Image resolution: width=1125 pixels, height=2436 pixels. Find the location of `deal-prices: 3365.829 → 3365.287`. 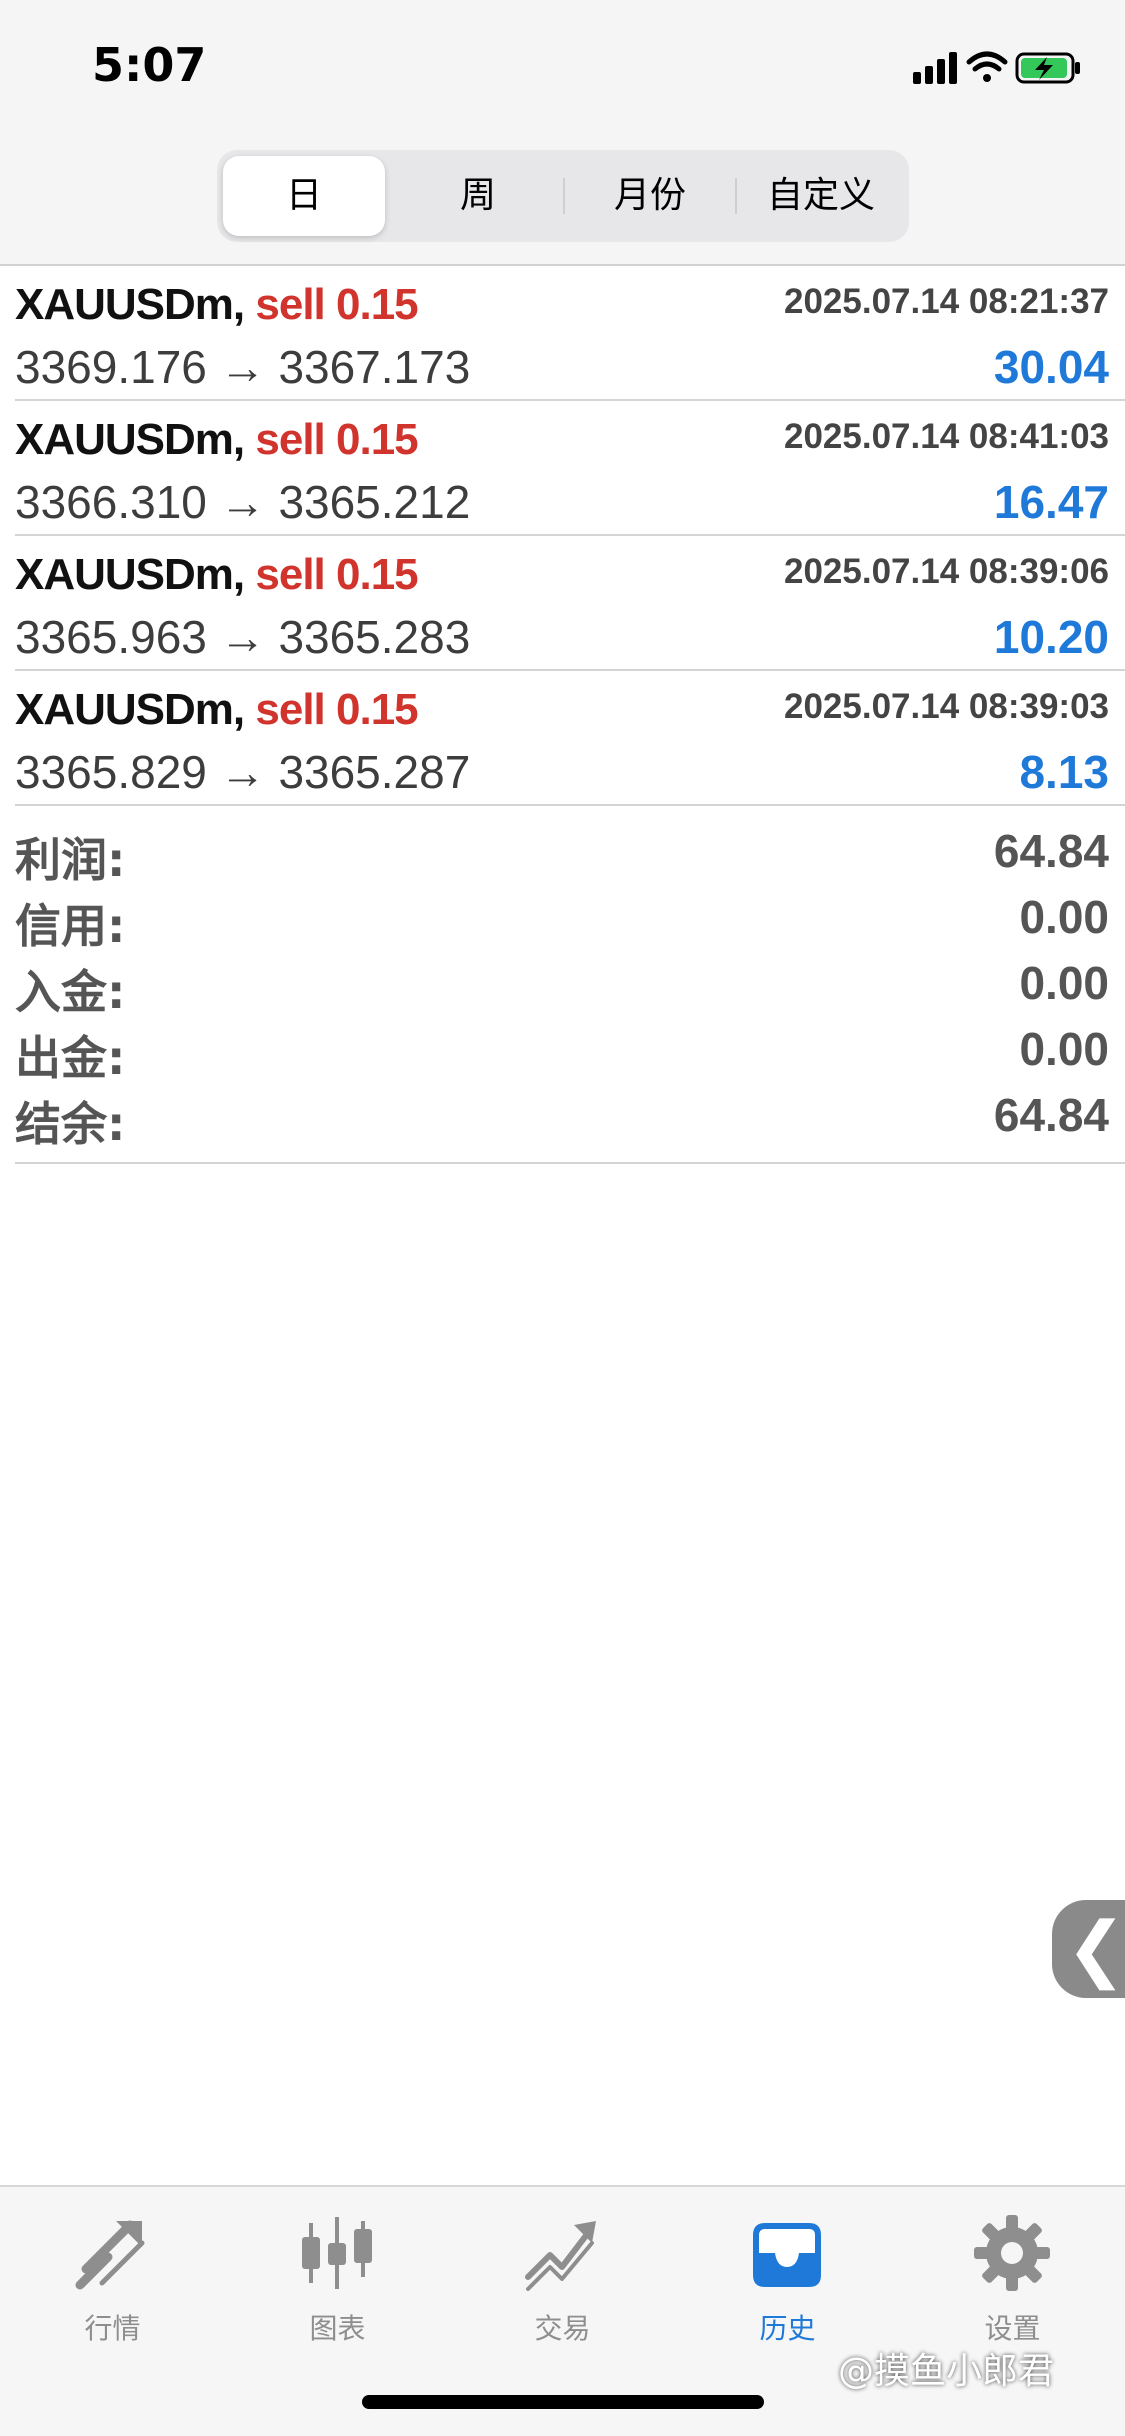

deal-prices: 3365.829 → 3365.287 is located at coordinates (242, 772).